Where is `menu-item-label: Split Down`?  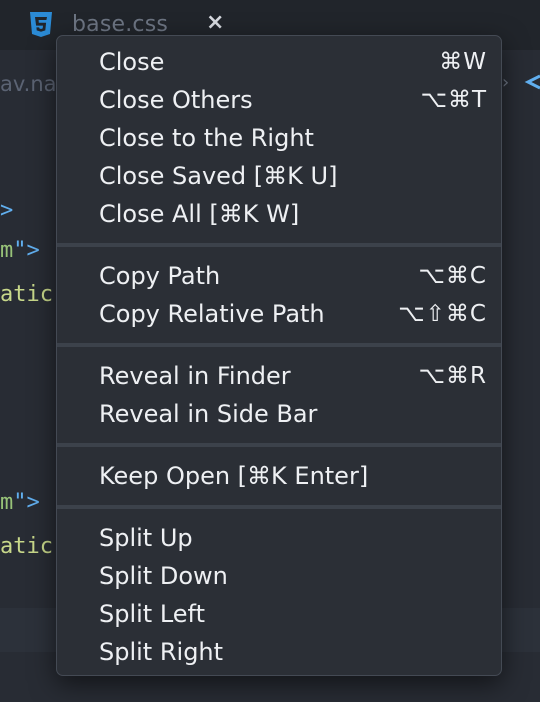 menu-item-label: Split Down is located at coordinates (163, 576).